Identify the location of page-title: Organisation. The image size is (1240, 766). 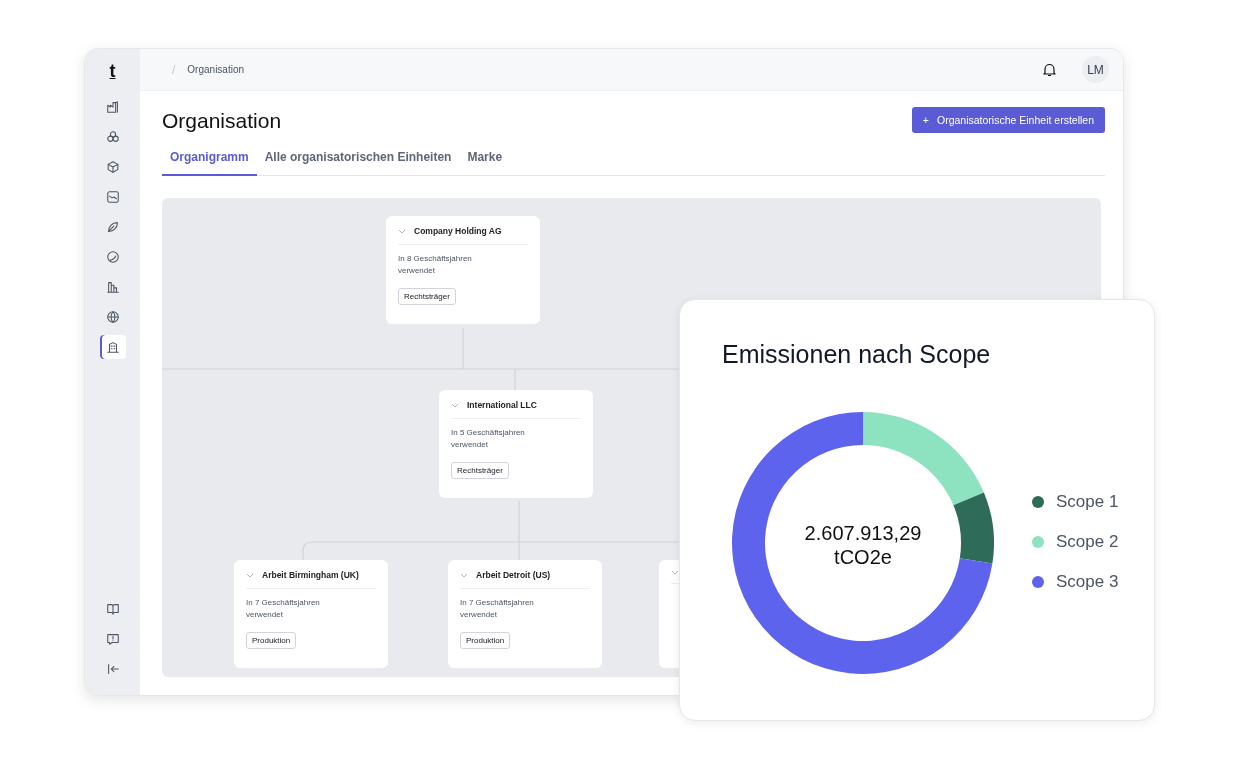
(222, 121).